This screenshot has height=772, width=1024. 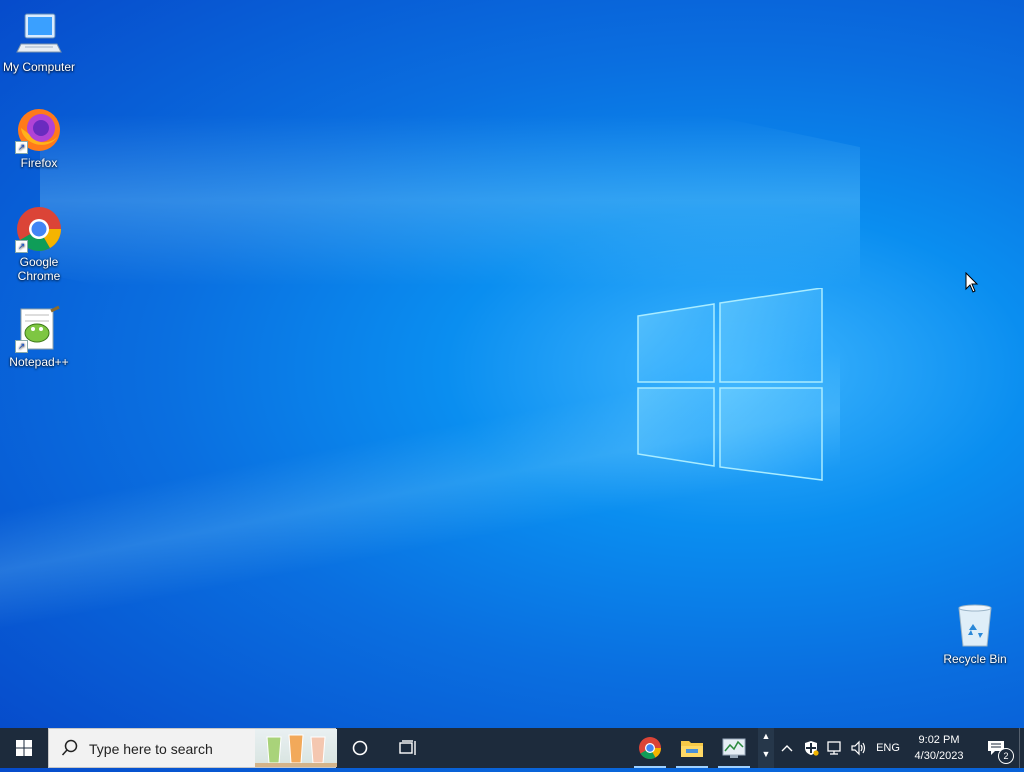 I want to click on chevron-up-icon, so click(x=787, y=748).